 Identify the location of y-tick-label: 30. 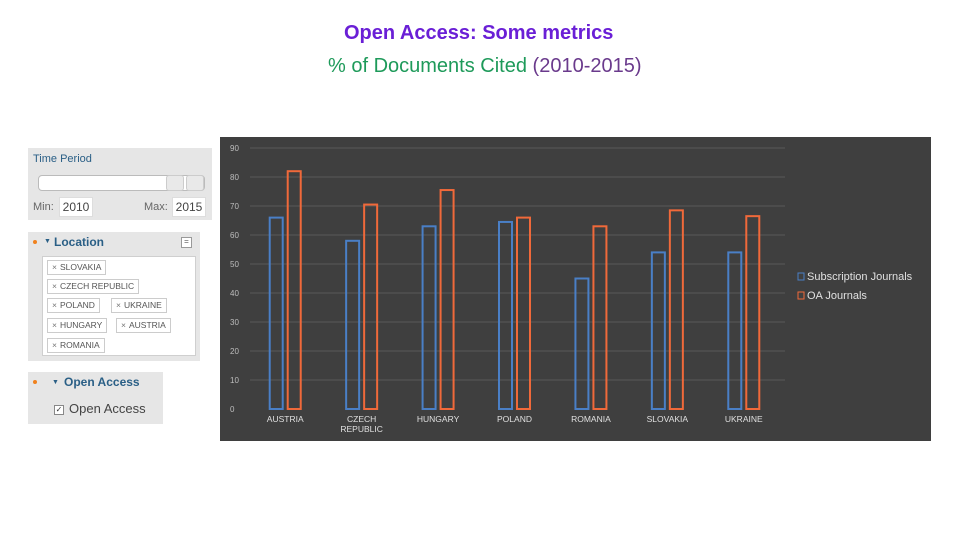
(234, 322).